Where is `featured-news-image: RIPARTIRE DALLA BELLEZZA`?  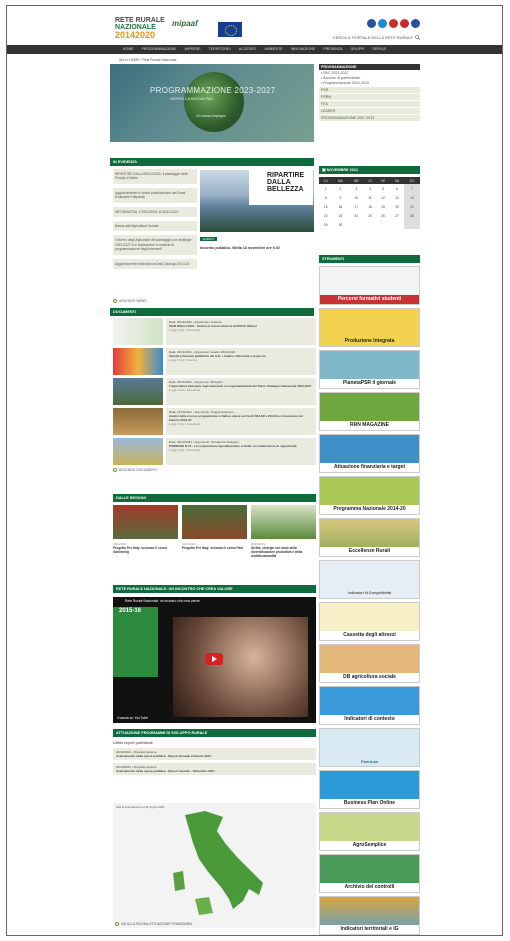
featured-news-image: RIPARTIRE DALLA BELLEZZA is located at coordinates (257, 201).